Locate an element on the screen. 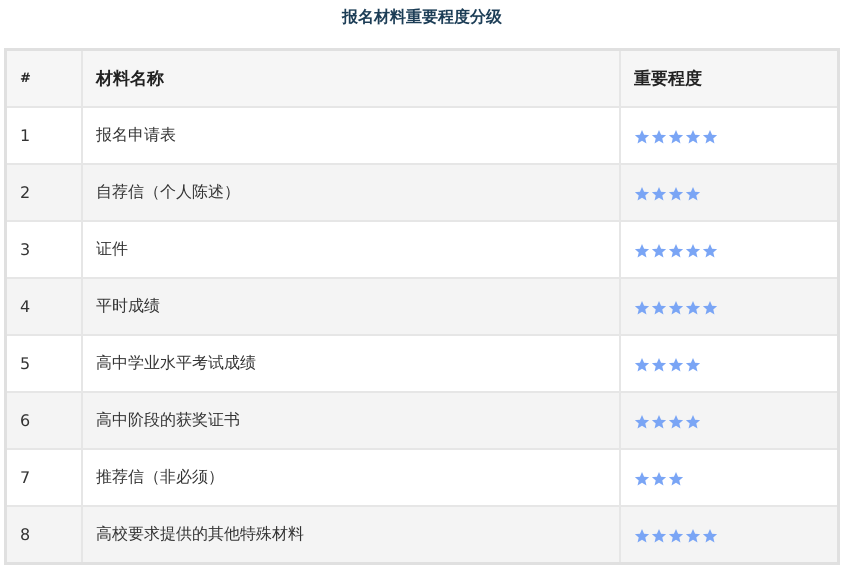 The image size is (845, 574). table-cell: 8 is located at coordinates (44, 535).